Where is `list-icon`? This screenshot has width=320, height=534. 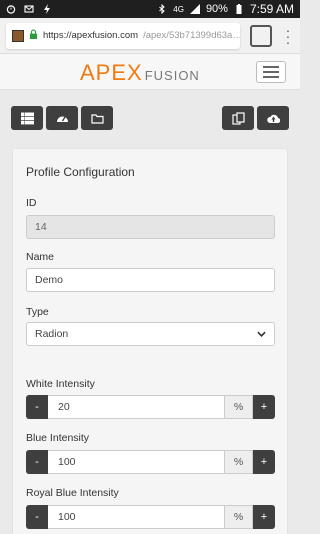
list-icon is located at coordinates (27, 118).